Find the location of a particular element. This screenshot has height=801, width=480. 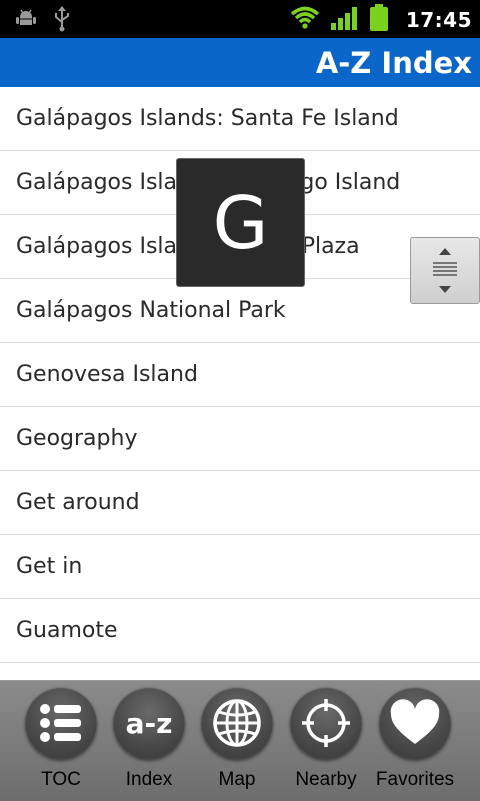

android-debug-icon is located at coordinates (26, 21).